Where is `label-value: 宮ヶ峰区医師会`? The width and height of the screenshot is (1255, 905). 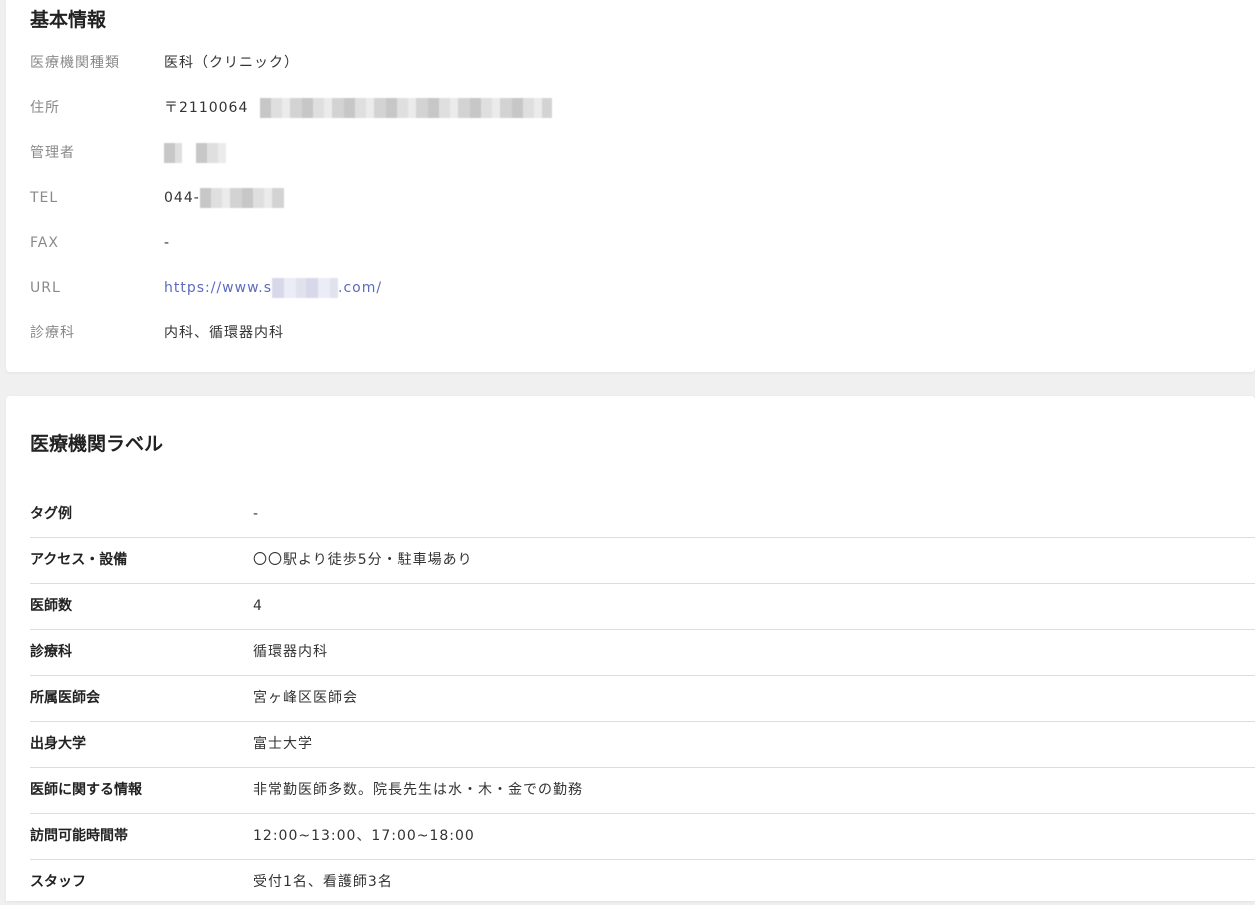
label-value: 宮ヶ峰区医師会 is located at coordinates (305, 698).